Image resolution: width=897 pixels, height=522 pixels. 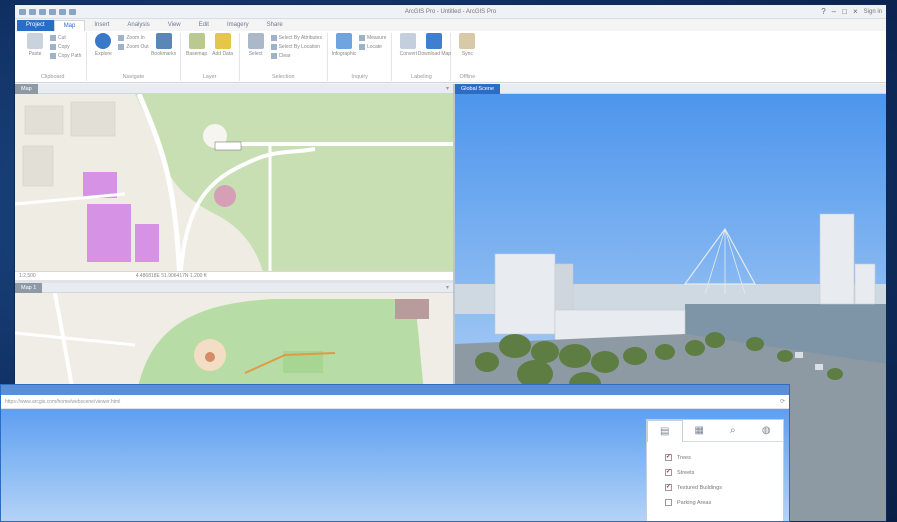 What do you see at coordinates (47, 11) in the screenshot?
I see `quick-access-toolbar` at bounding box center [47, 11].